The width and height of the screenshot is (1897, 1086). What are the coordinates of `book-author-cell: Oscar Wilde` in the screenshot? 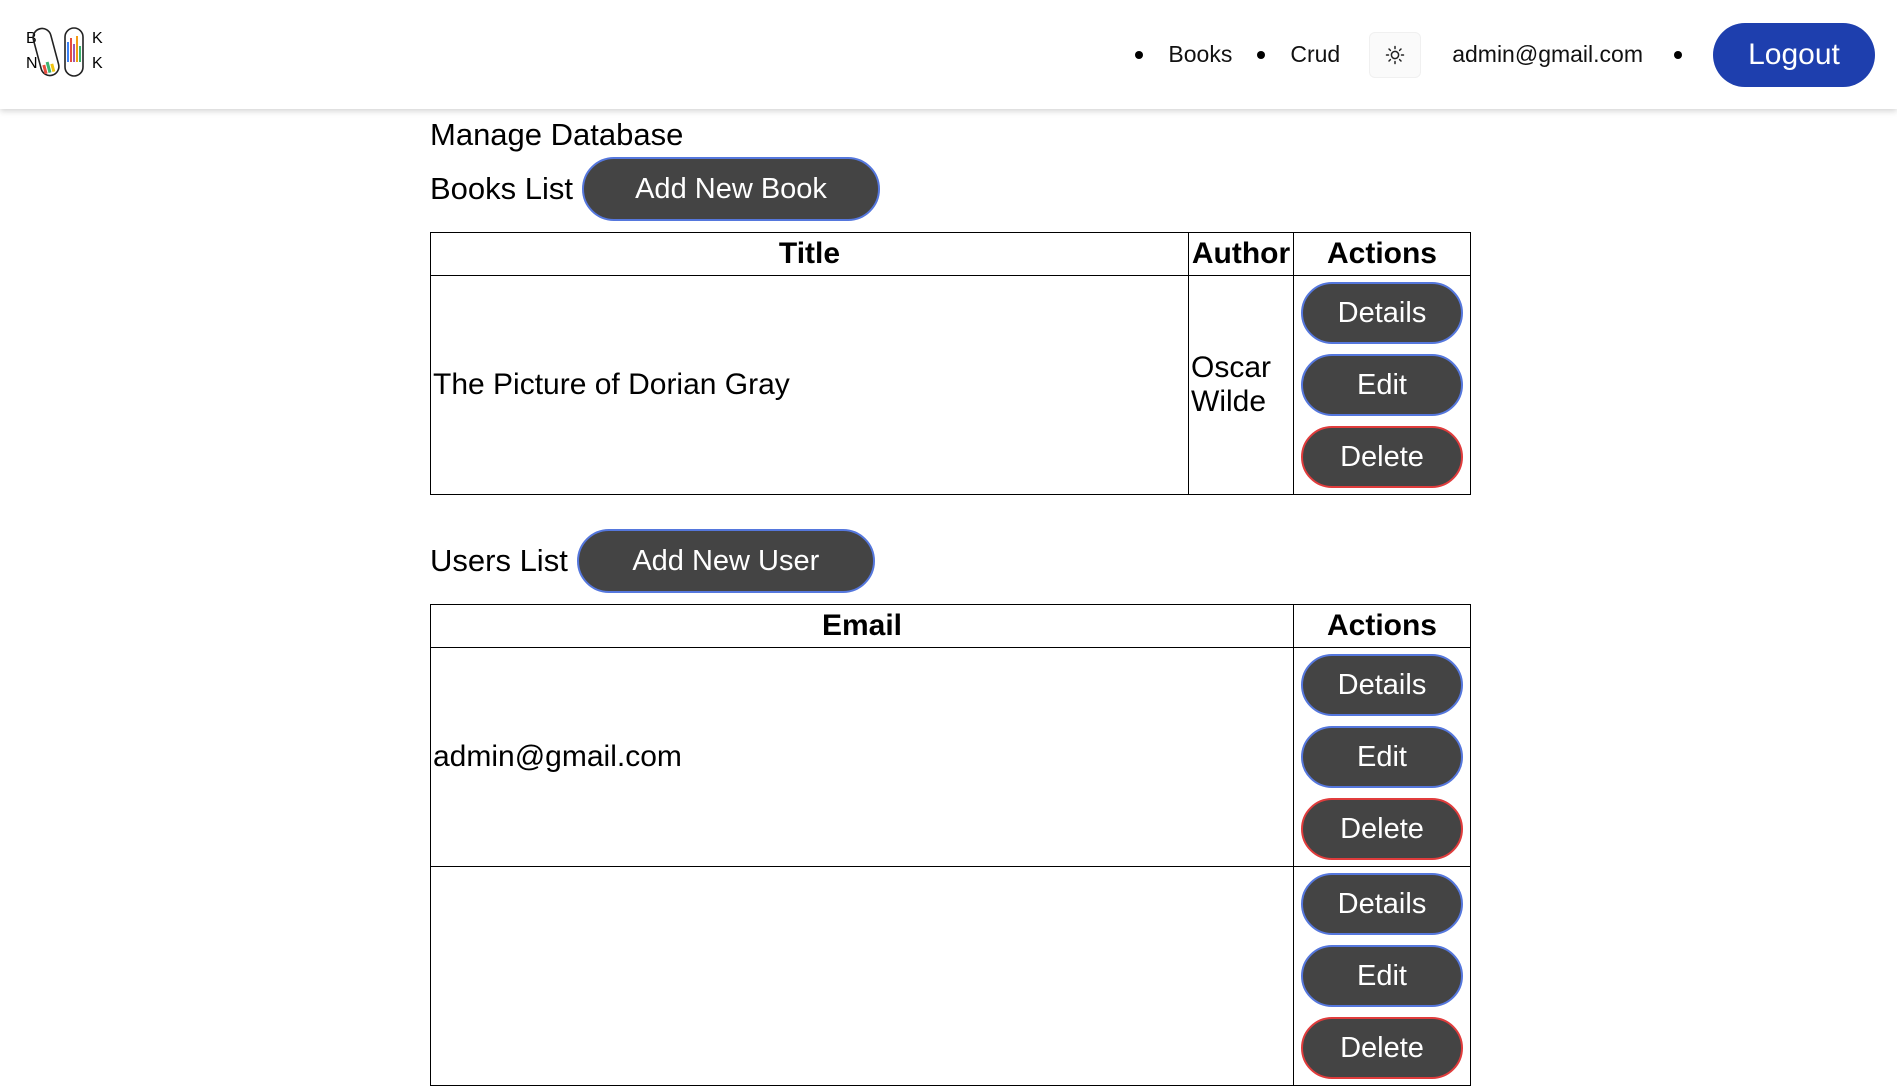 It's located at (1241, 385).